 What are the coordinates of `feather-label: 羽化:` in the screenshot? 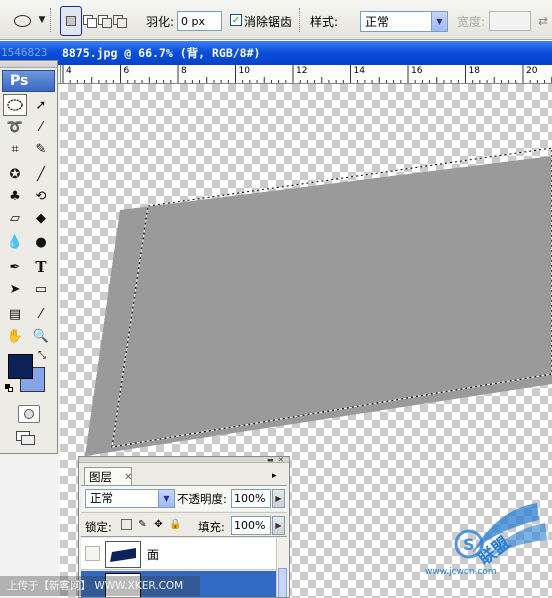 It's located at (160, 21).